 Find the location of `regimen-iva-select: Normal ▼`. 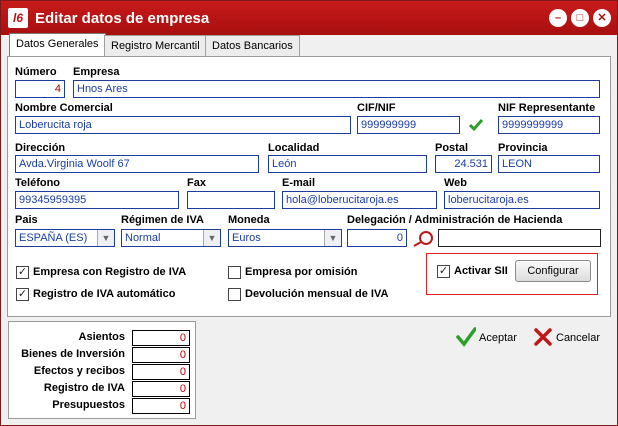

regimen-iva-select: Normal ▼ is located at coordinates (171, 238).